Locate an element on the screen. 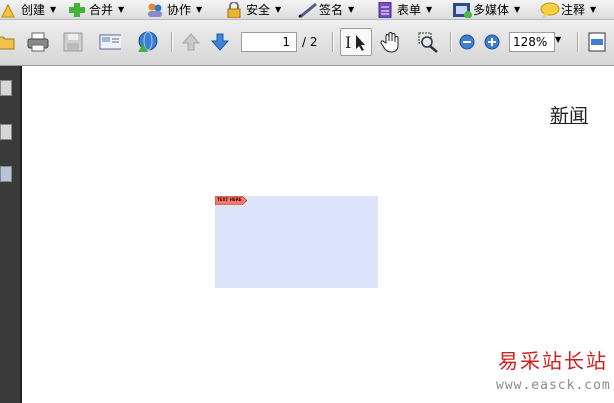 The width and height of the screenshot is (614, 403). email-button is located at coordinates (110, 42).